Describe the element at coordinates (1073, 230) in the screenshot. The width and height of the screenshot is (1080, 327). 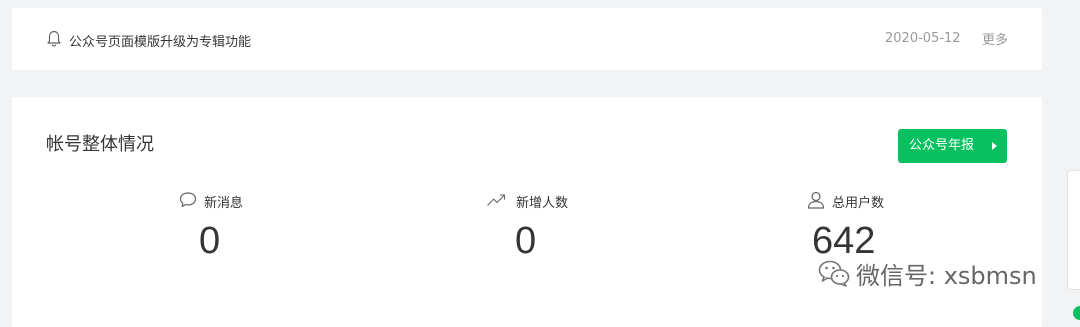
I see `side-floating-panel` at that location.